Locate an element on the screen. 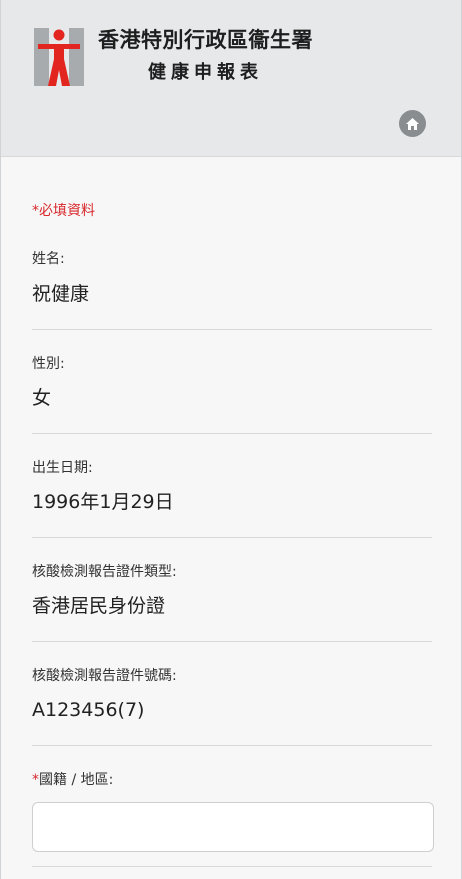  field-value-id-number: A123456(7) is located at coordinates (88, 710).